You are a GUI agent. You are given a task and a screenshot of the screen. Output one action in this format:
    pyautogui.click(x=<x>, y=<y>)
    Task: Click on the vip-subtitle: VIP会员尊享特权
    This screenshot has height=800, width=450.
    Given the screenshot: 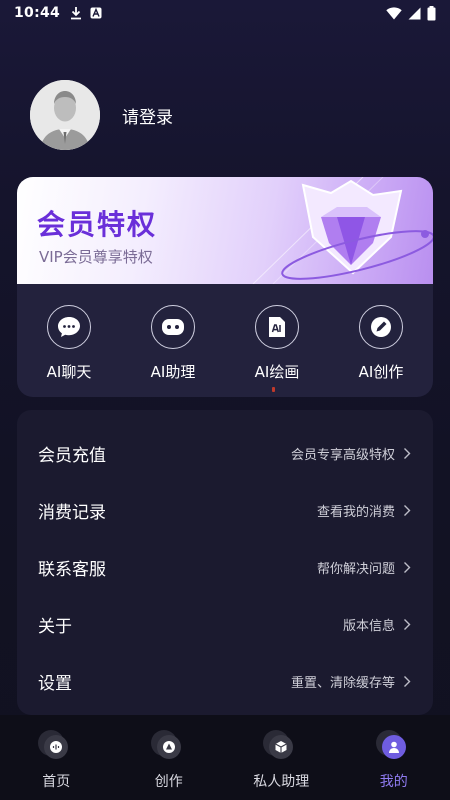 What is the action you would take?
    pyautogui.click(x=96, y=257)
    